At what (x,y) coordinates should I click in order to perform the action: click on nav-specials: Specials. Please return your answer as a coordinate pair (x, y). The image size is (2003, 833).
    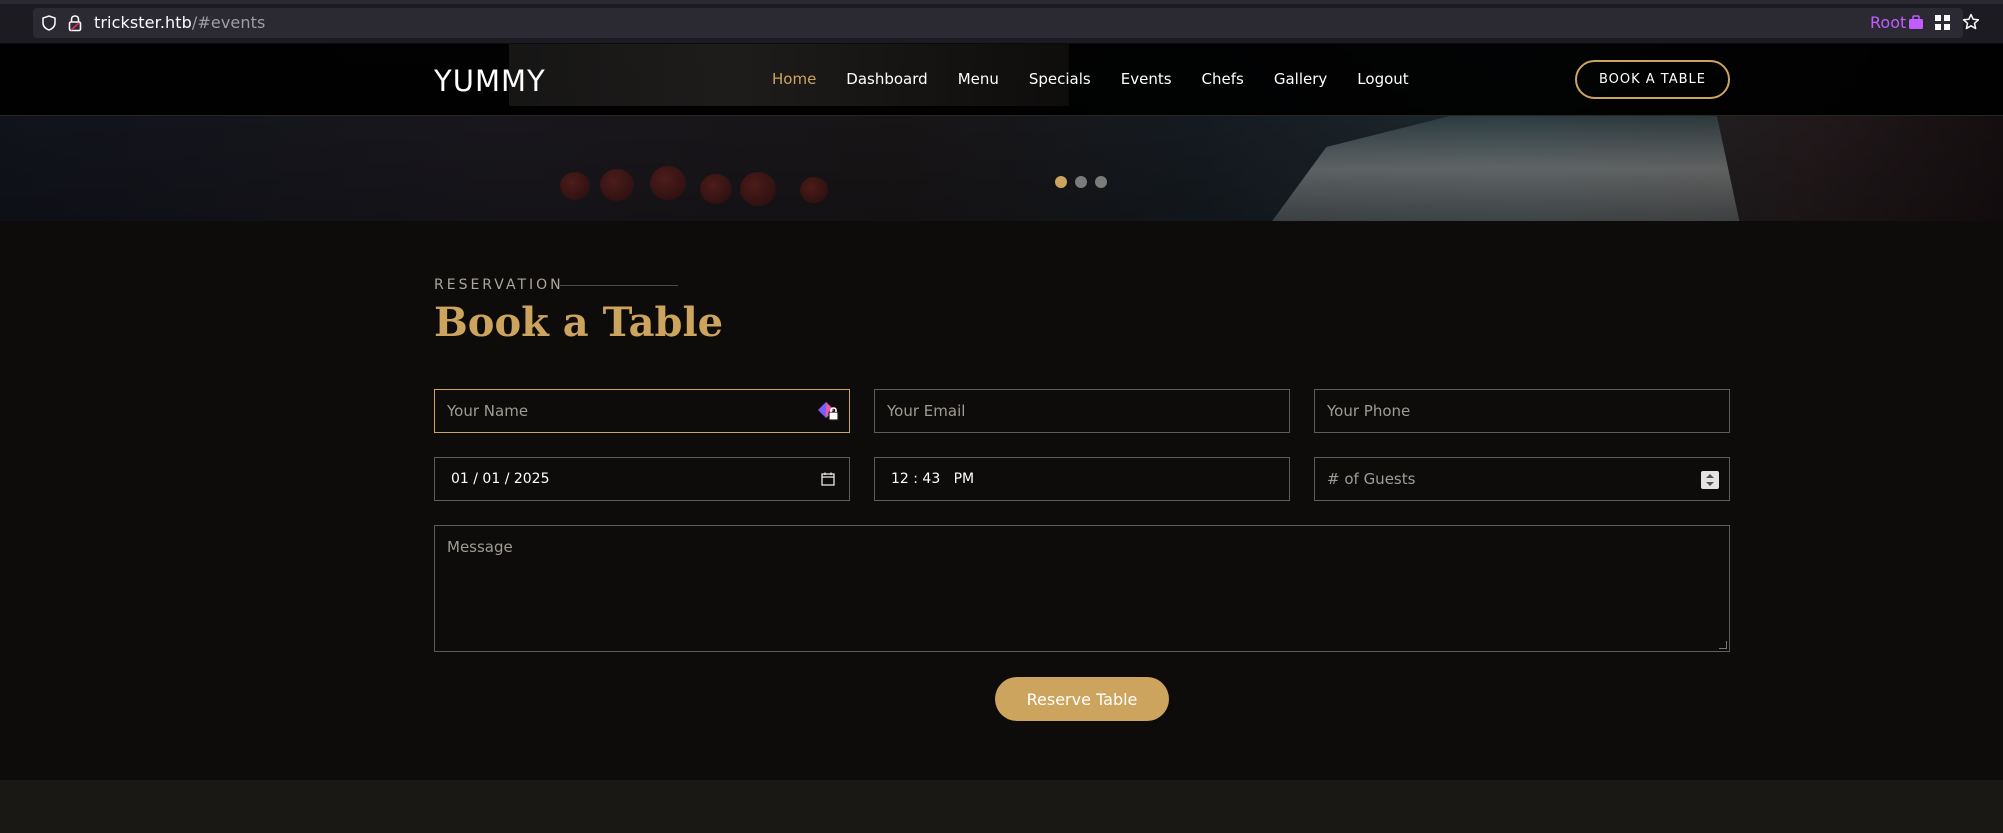
    Looking at the image, I should click on (1060, 79).